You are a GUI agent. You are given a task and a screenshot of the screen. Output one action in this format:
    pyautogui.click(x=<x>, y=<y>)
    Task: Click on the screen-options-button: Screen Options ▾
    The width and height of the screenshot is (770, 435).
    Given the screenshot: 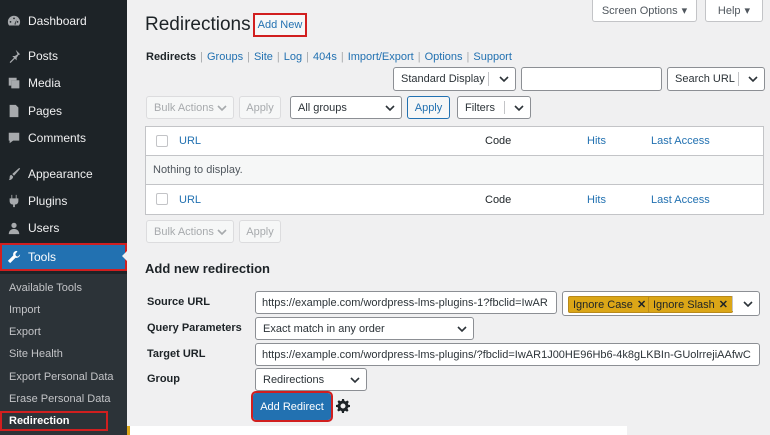 What is the action you would take?
    pyautogui.click(x=644, y=11)
    